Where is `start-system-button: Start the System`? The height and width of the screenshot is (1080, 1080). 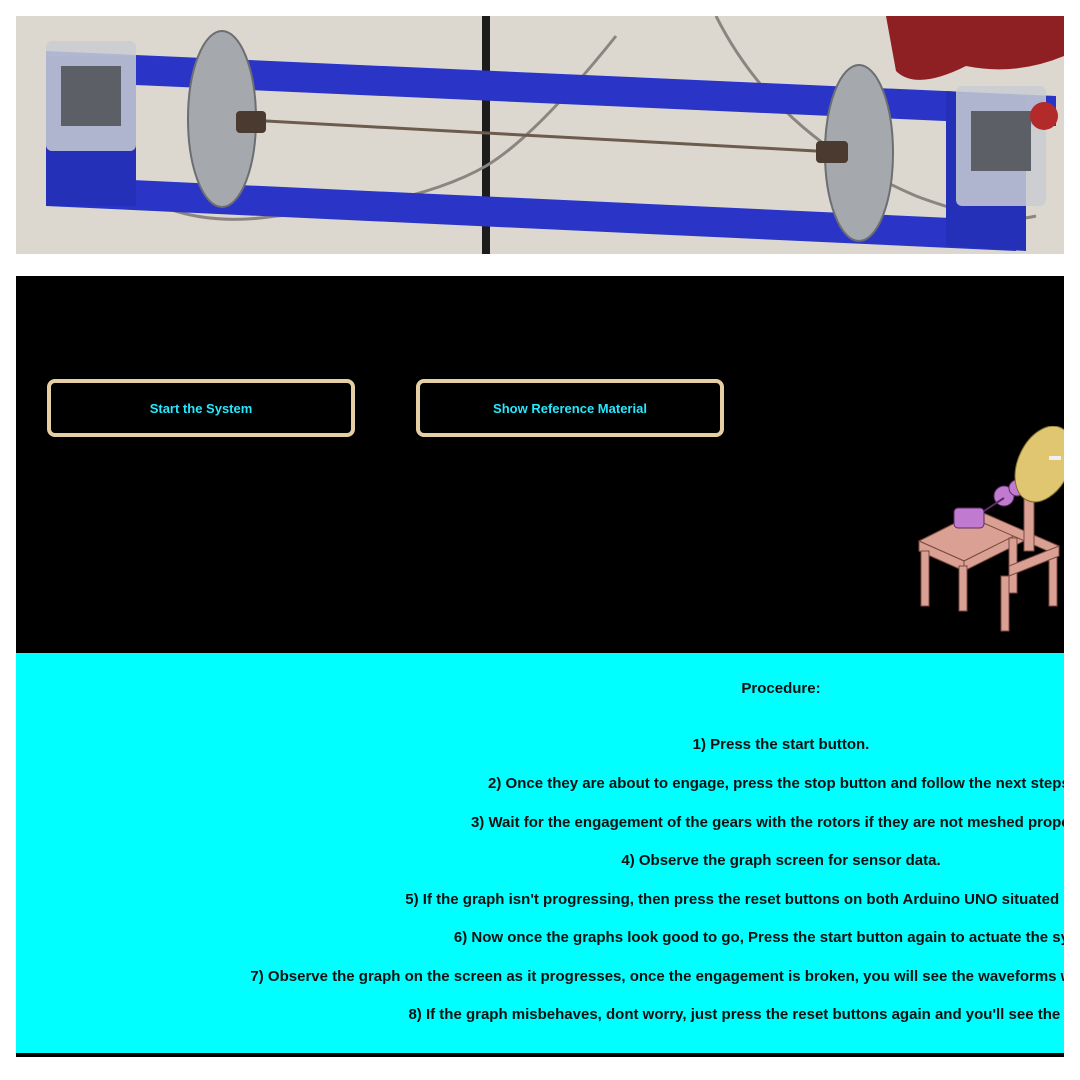 start-system-button: Start the System is located at coordinates (201, 408).